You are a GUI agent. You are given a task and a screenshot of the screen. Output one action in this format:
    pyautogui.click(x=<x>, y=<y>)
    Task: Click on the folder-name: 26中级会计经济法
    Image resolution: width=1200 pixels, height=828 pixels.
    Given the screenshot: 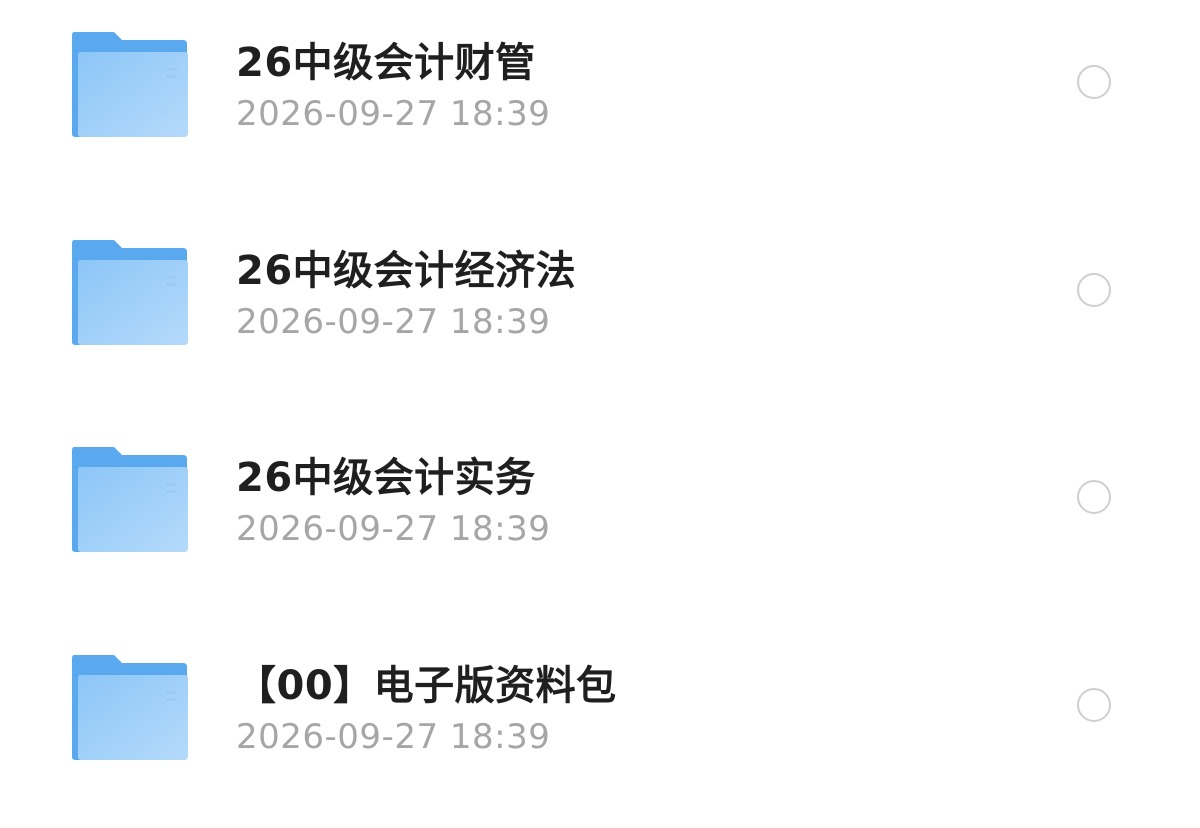 What is the action you would take?
    pyautogui.click(x=406, y=271)
    